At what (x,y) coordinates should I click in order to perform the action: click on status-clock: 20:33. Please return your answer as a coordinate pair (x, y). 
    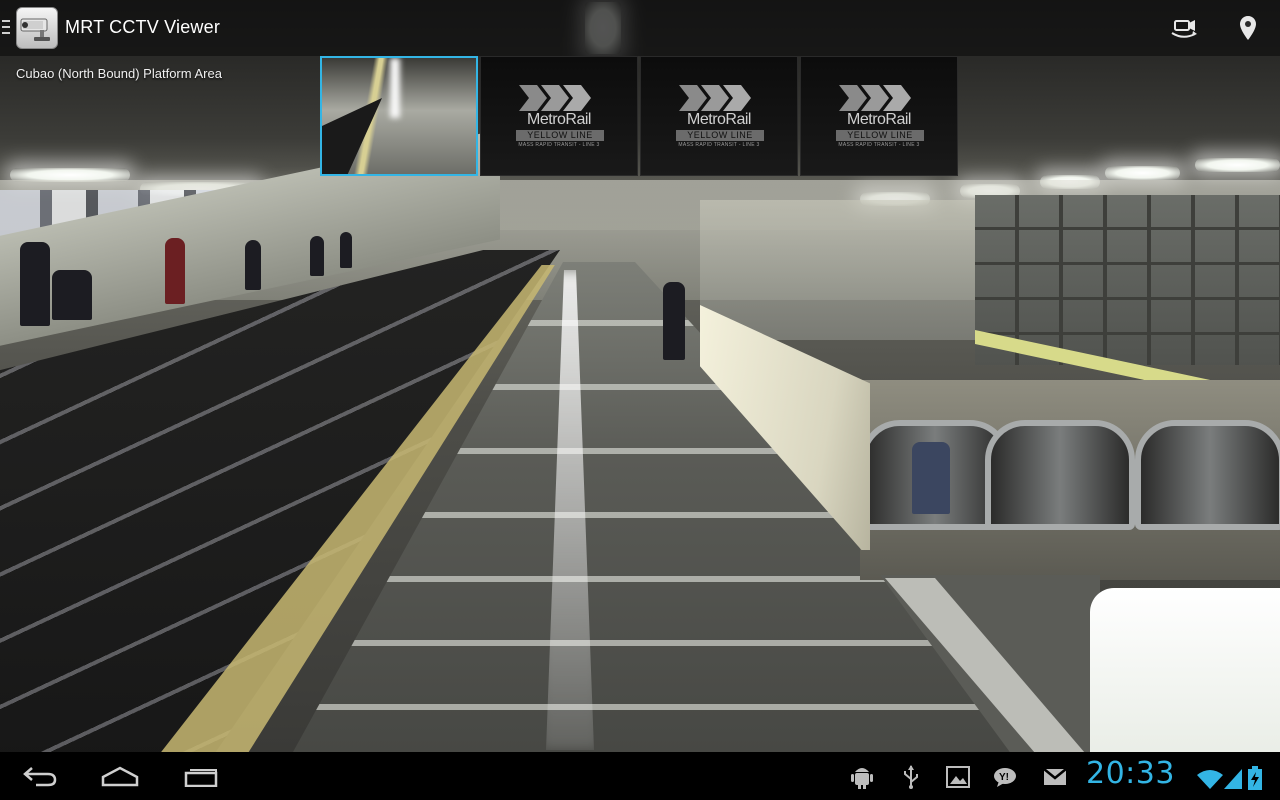
    Looking at the image, I should click on (1130, 773).